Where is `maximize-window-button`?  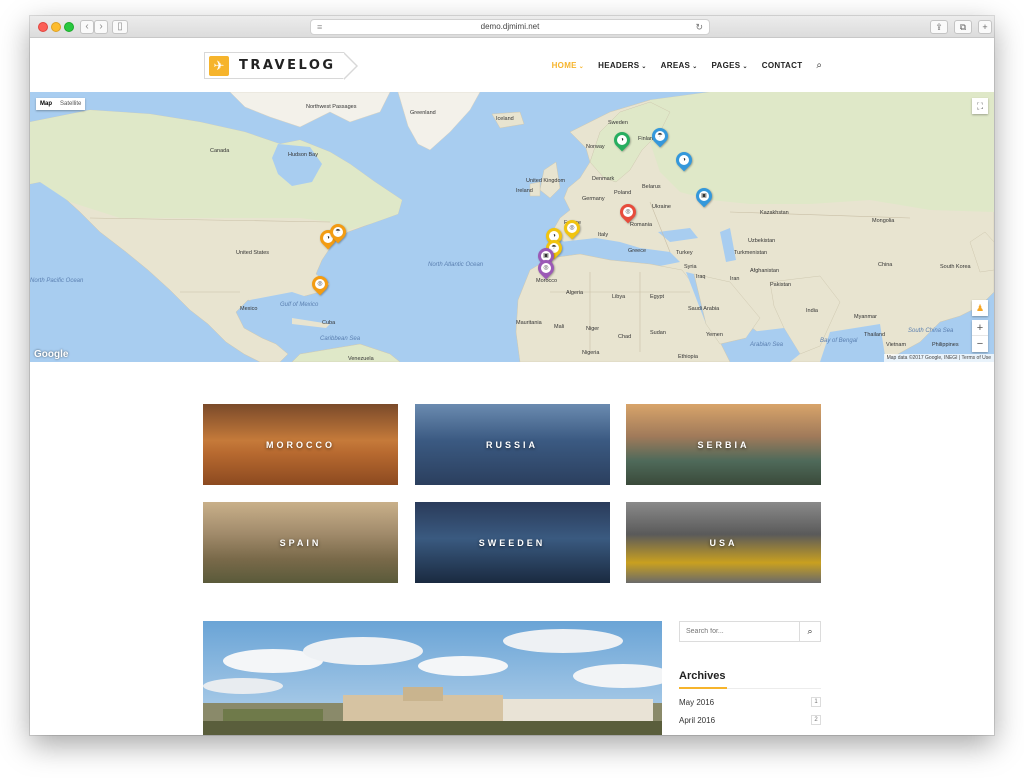 maximize-window-button is located at coordinates (69, 27).